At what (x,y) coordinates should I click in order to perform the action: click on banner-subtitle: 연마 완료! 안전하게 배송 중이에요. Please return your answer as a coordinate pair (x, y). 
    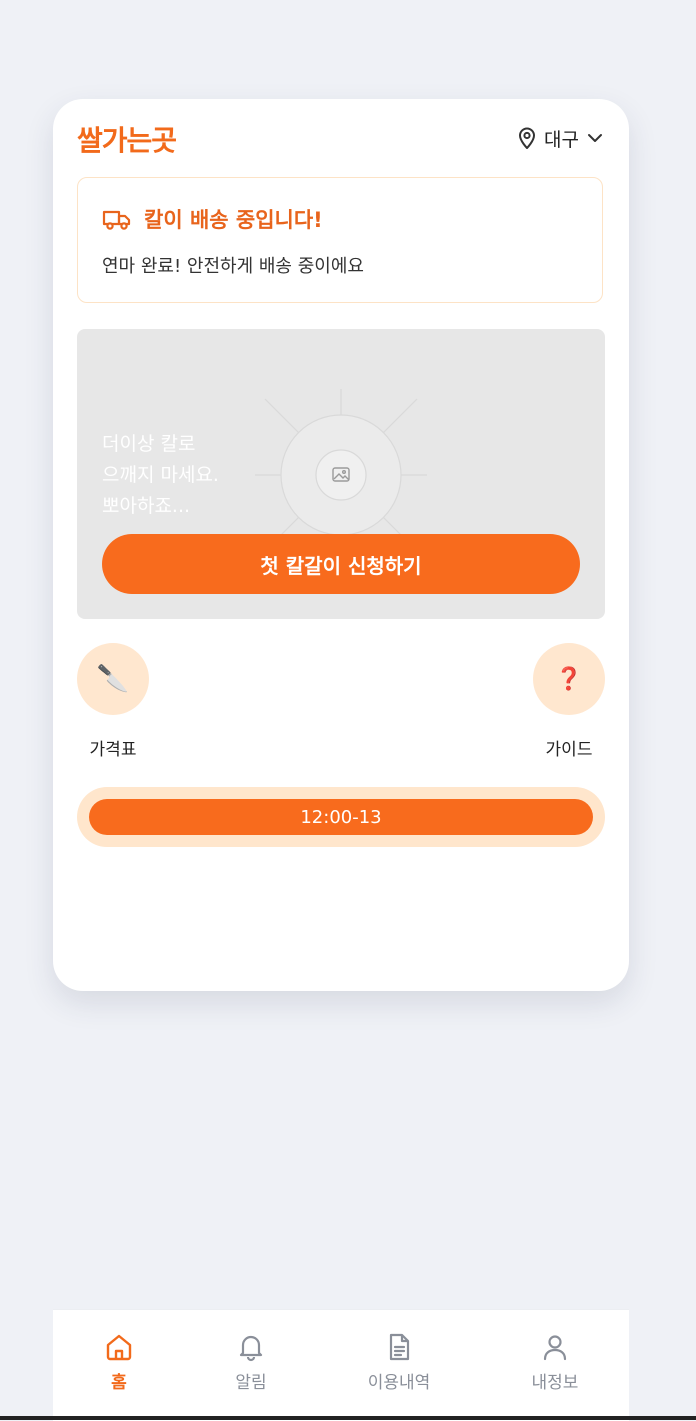
    Looking at the image, I should click on (233, 266).